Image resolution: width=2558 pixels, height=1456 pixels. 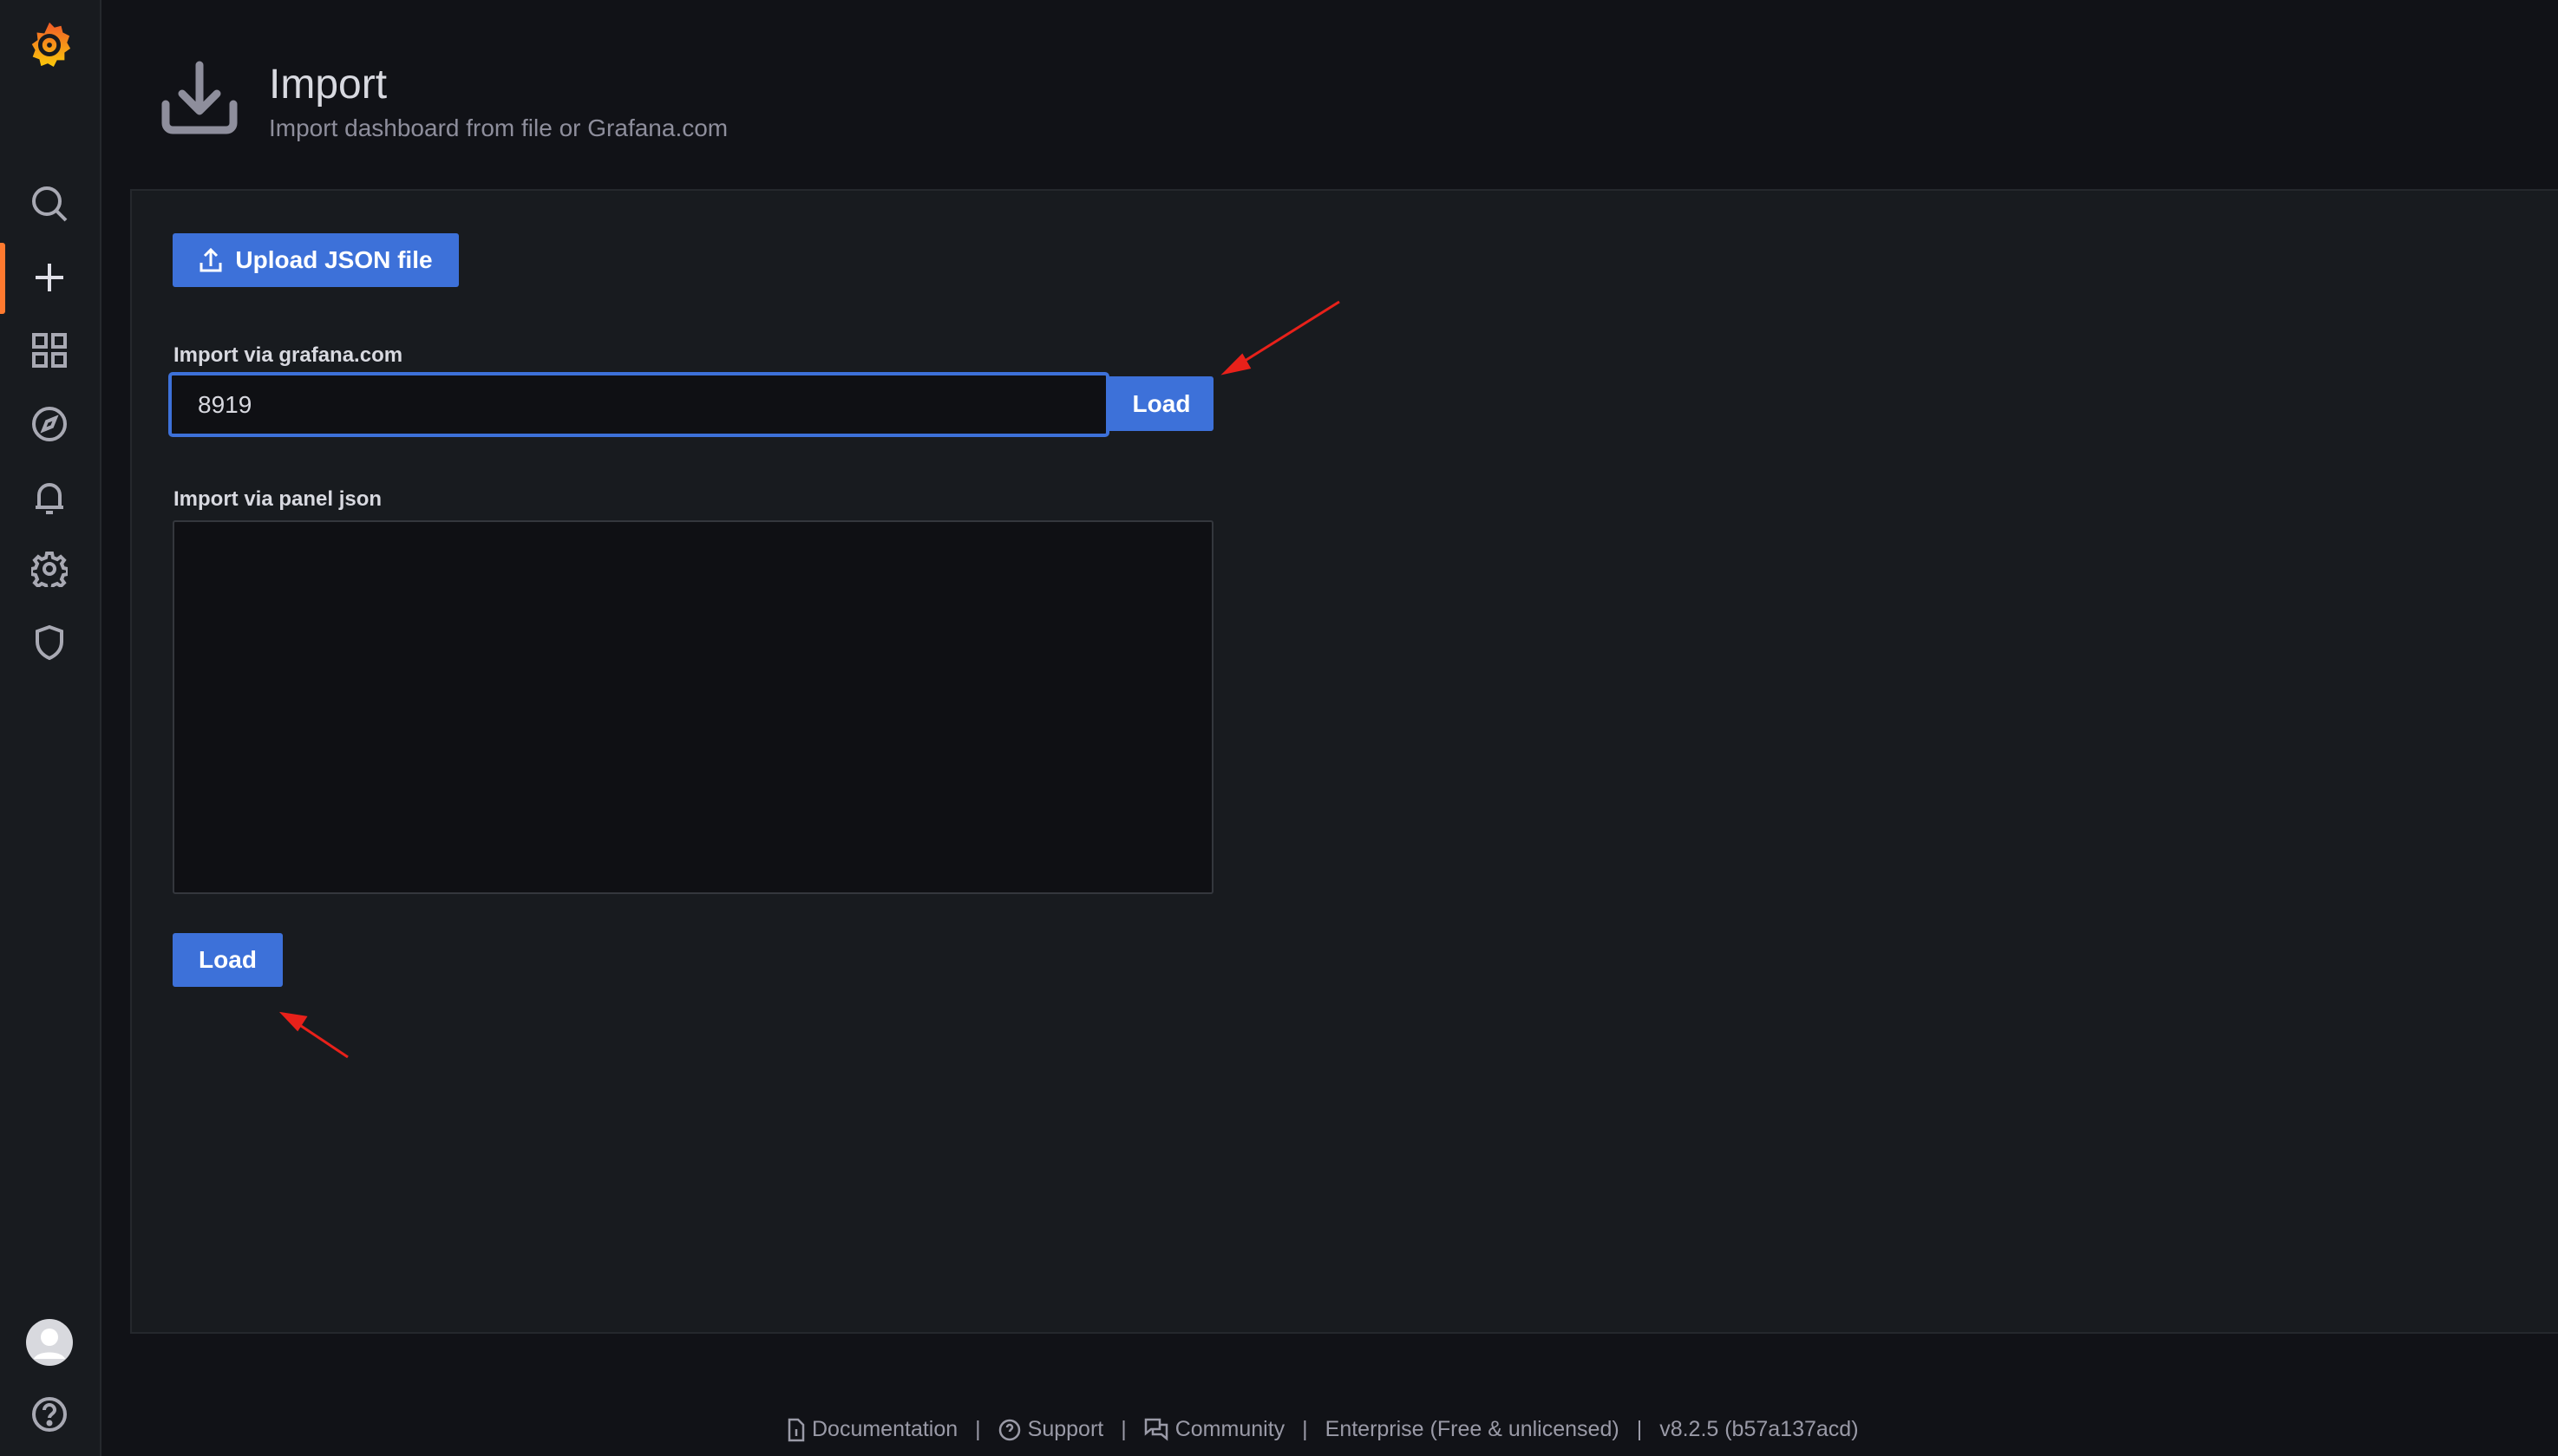 What do you see at coordinates (885, 1429) in the screenshot?
I see `footer-label: Documentation` at bounding box center [885, 1429].